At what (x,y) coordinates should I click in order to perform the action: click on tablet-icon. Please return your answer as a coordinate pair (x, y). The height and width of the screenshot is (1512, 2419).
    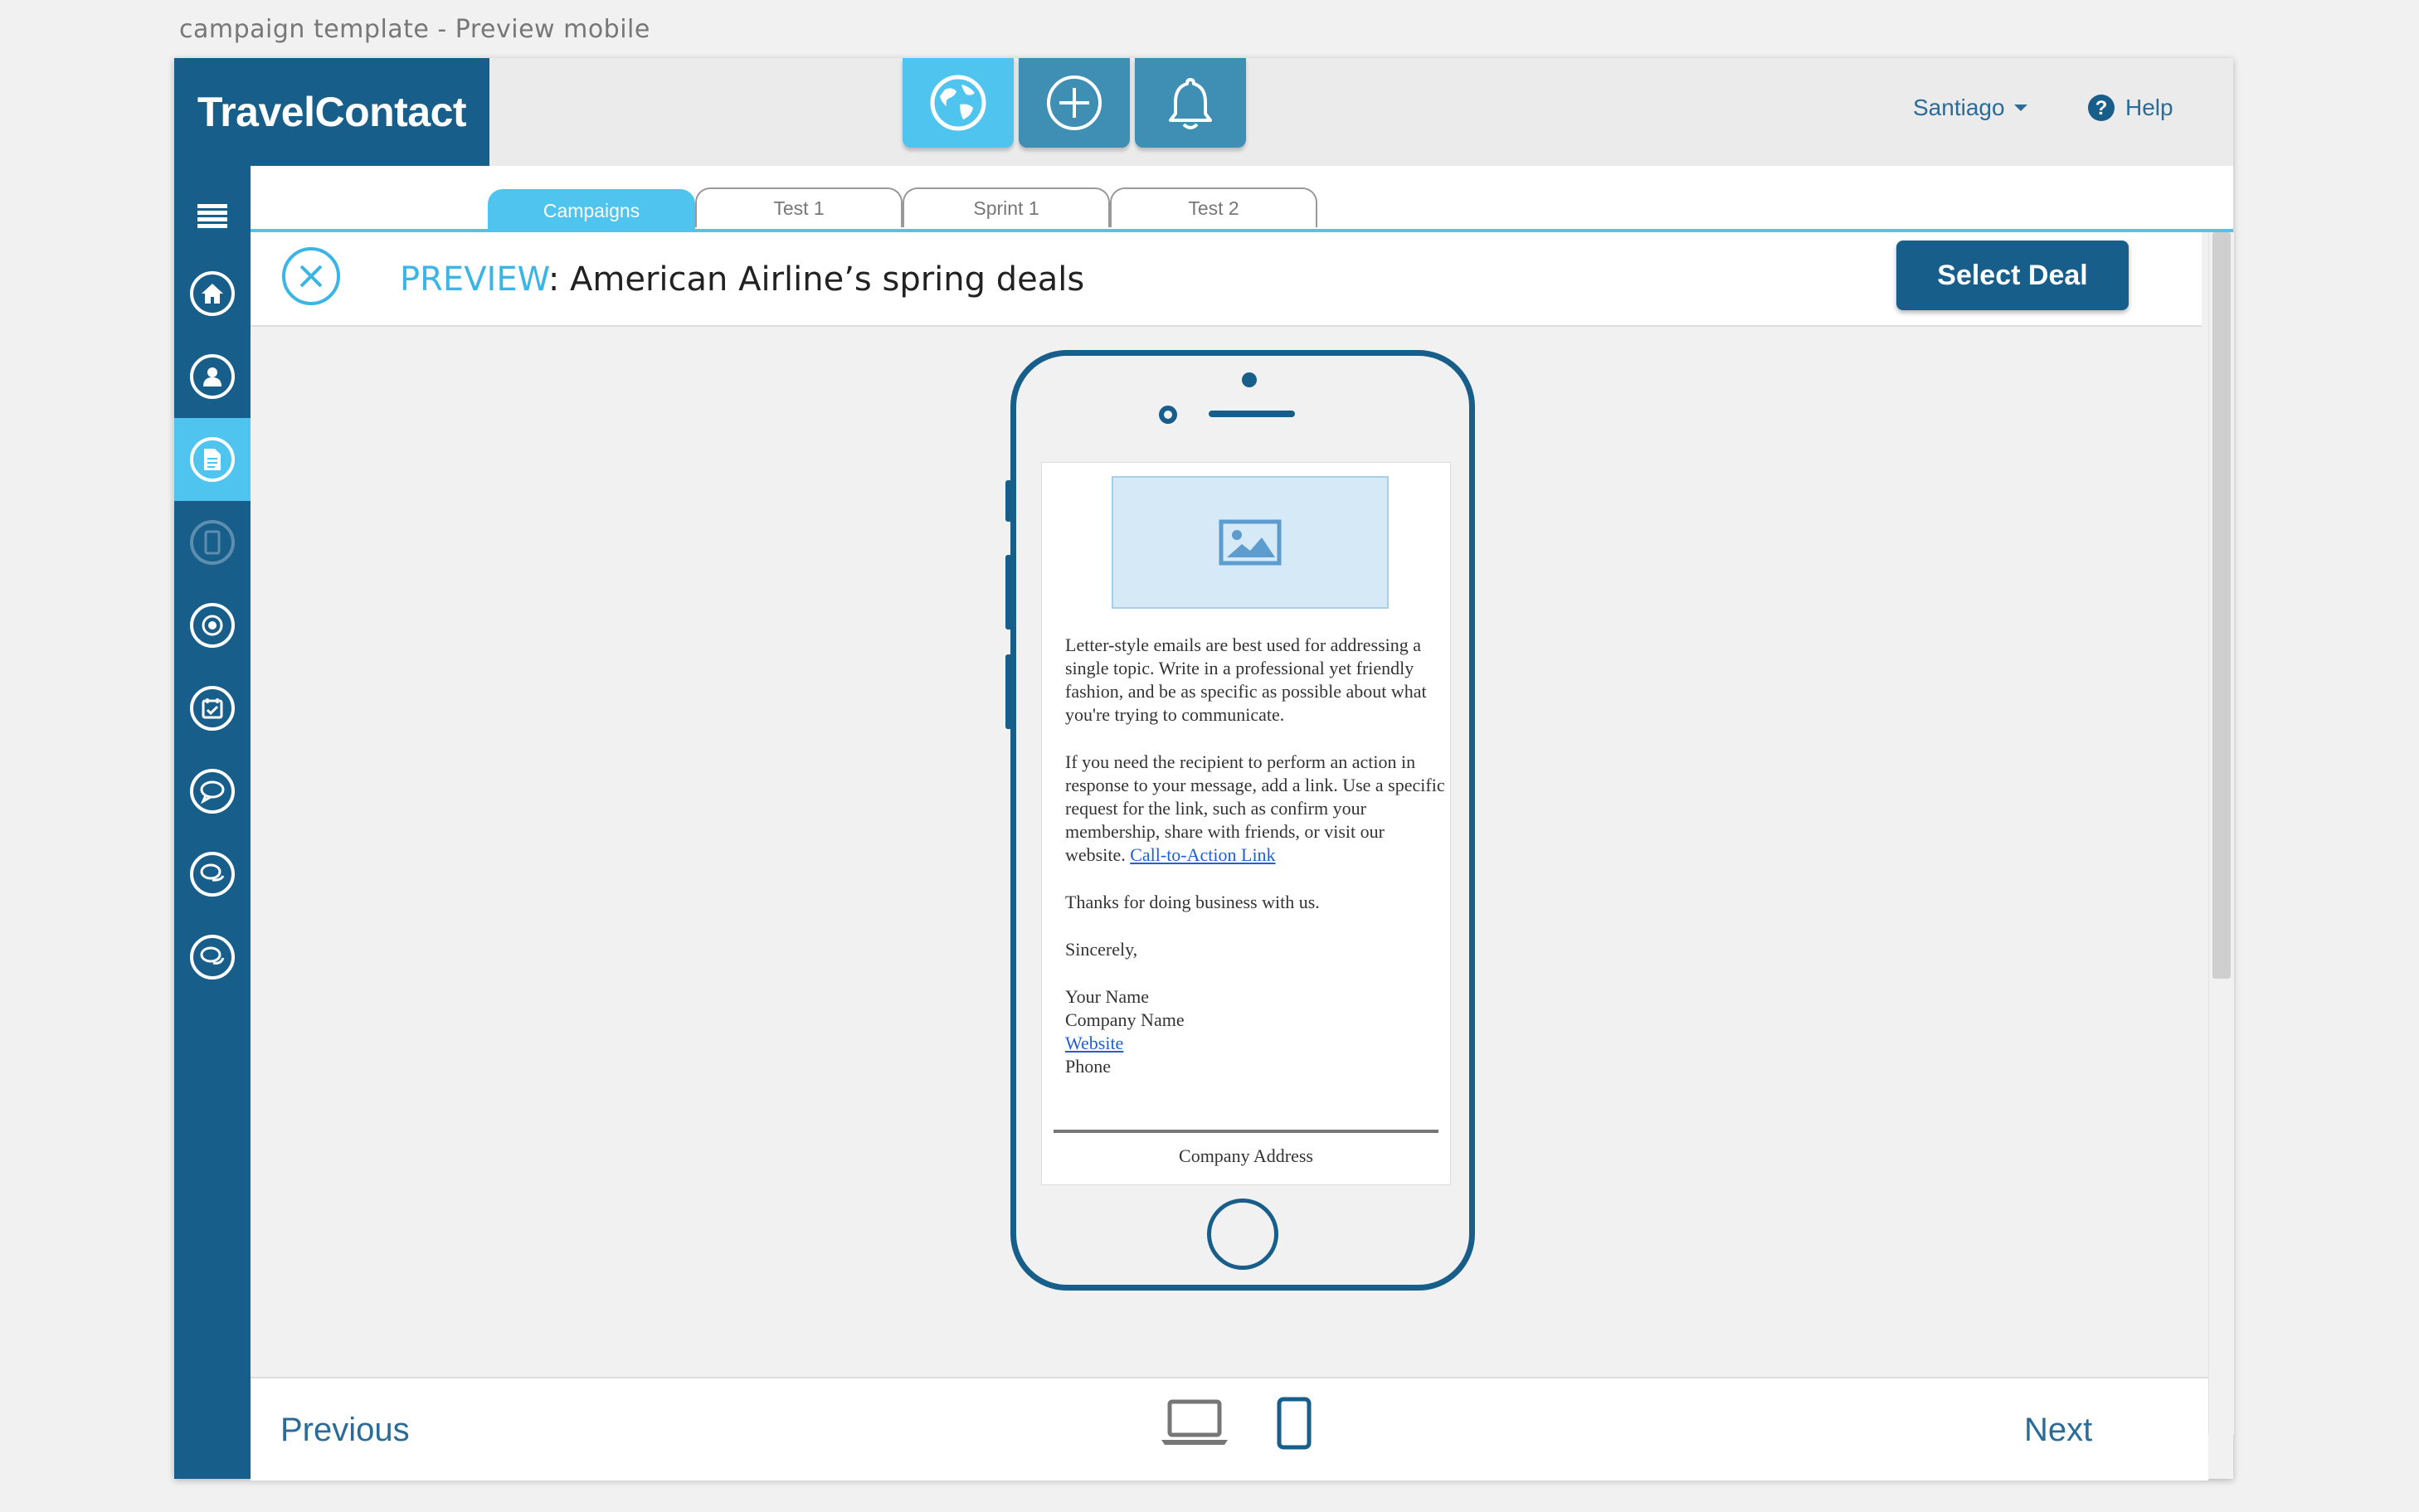
    Looking at the image, I should click on (212, 542).